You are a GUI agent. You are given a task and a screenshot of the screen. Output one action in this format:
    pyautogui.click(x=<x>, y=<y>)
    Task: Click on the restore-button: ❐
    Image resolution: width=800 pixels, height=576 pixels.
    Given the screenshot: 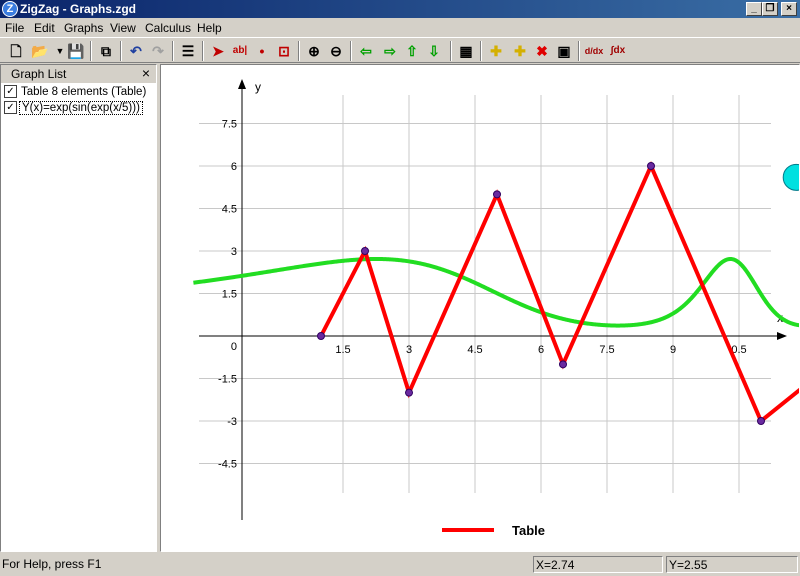 What is the action you would take?
    pyautogui.click(x=770, y=9)
    